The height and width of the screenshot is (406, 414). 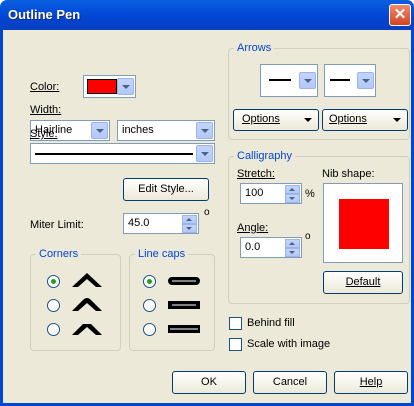 I want to click on stretch-label: Stretch:, so click(x=256, y=174).